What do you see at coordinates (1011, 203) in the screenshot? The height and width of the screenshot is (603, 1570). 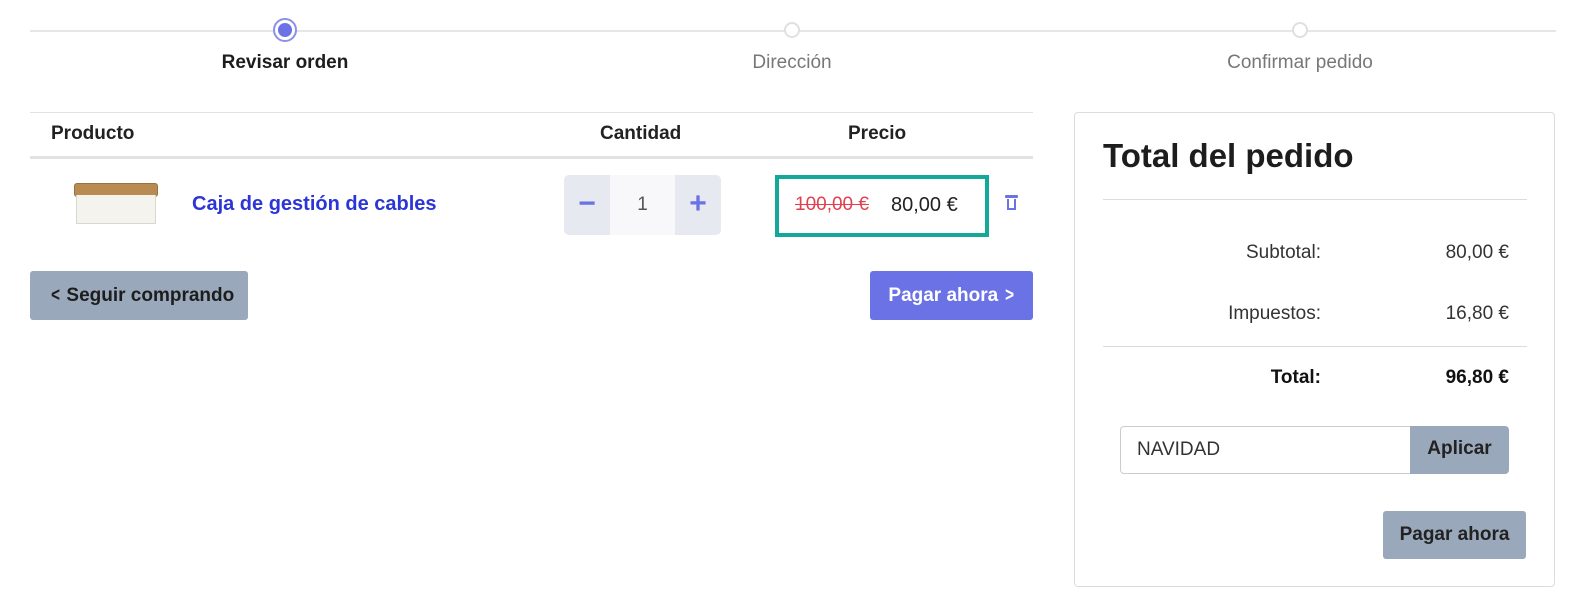 I see `trash-icon` at bounding box center [1011, 203].